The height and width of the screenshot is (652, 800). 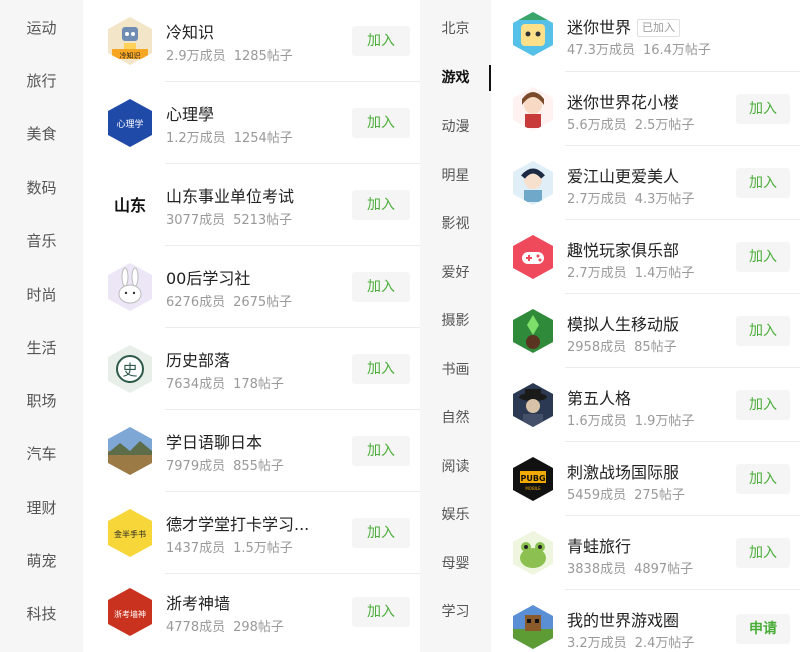 I want to click on group-row: 迷你世界 已加入 47.3万成员 16.4万帖子, so click(x=645, y=36).